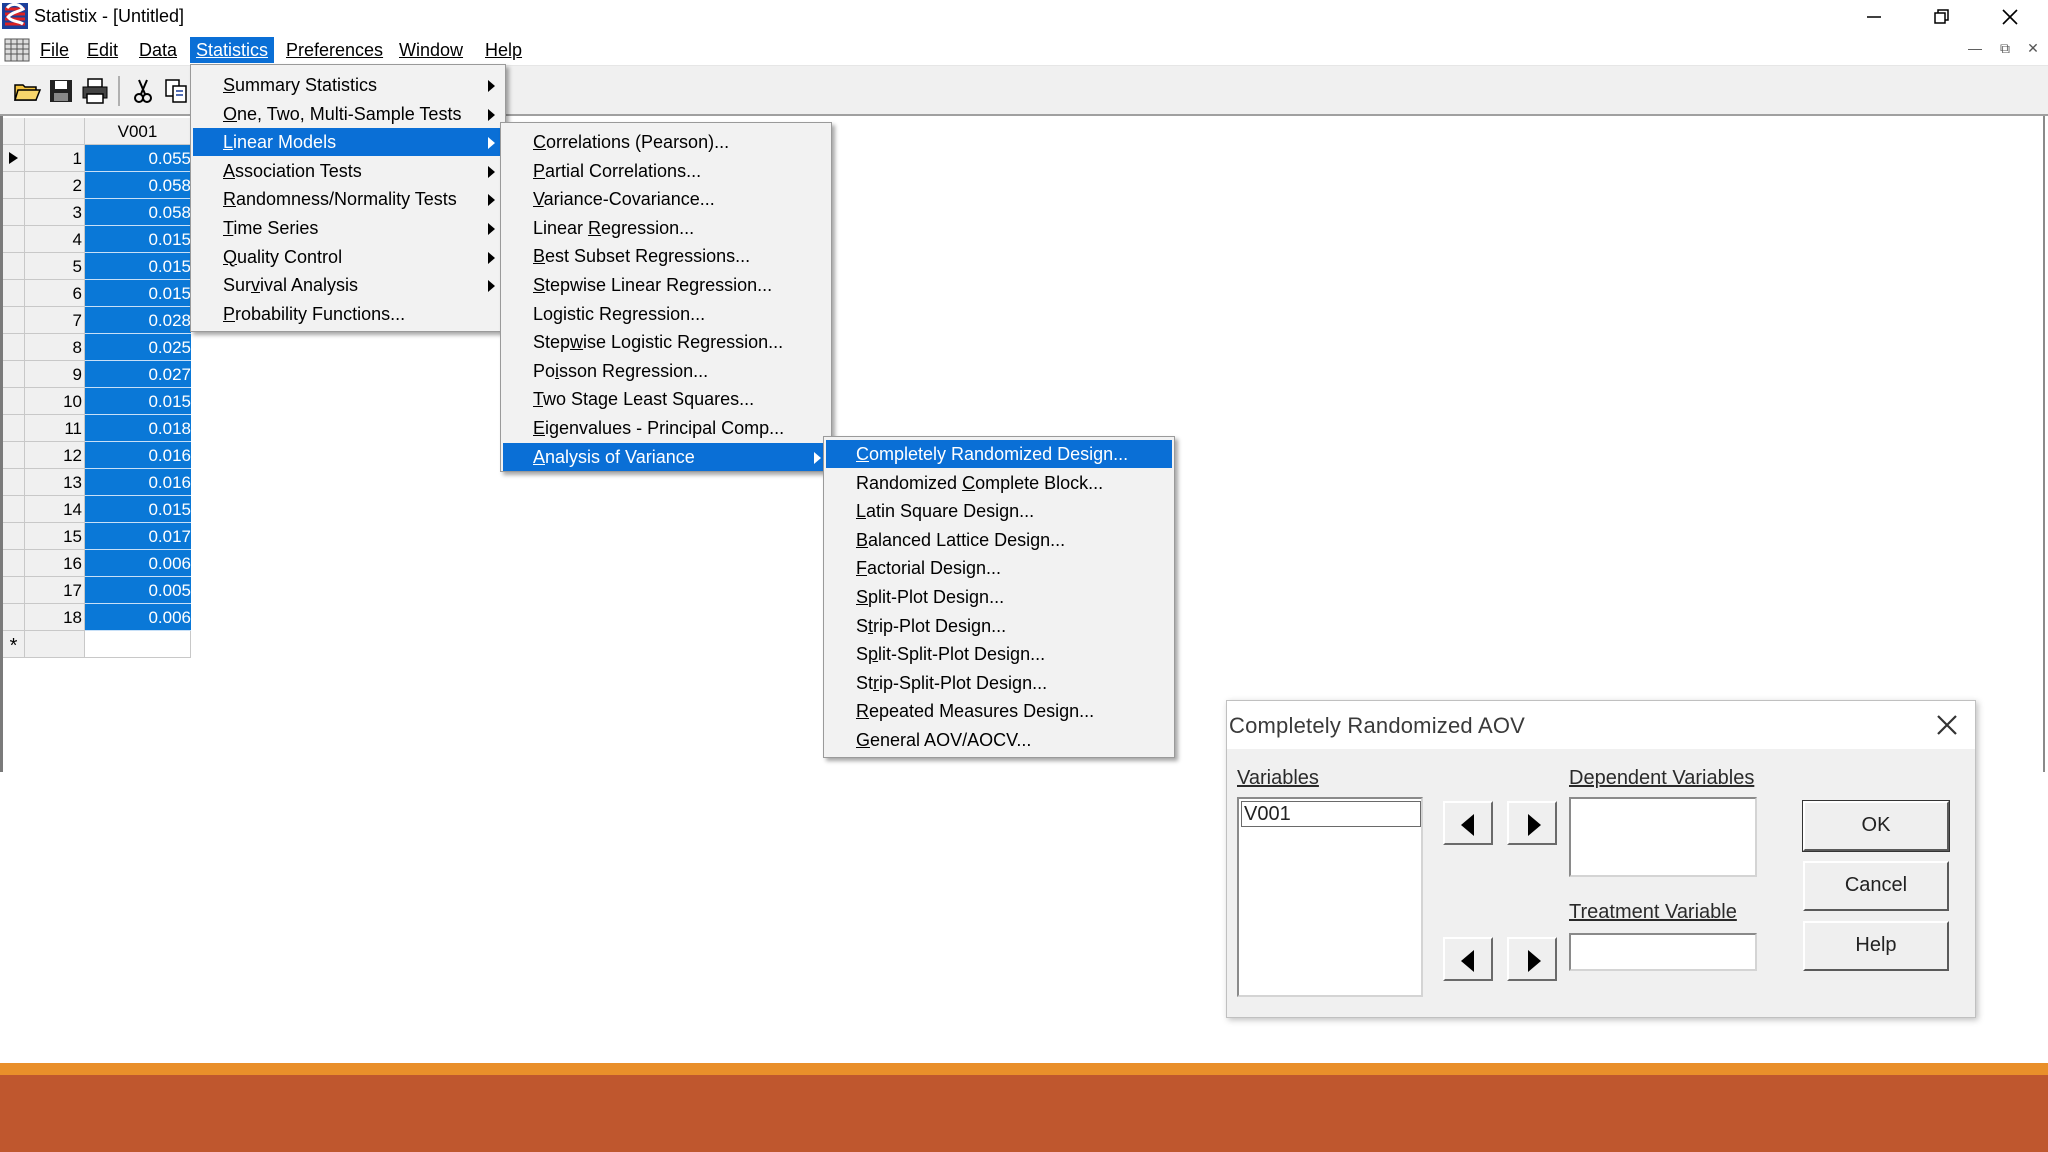  Describe the element at coordinates (55, 563) in the screenshot. I see `row-number: 16` at that location.